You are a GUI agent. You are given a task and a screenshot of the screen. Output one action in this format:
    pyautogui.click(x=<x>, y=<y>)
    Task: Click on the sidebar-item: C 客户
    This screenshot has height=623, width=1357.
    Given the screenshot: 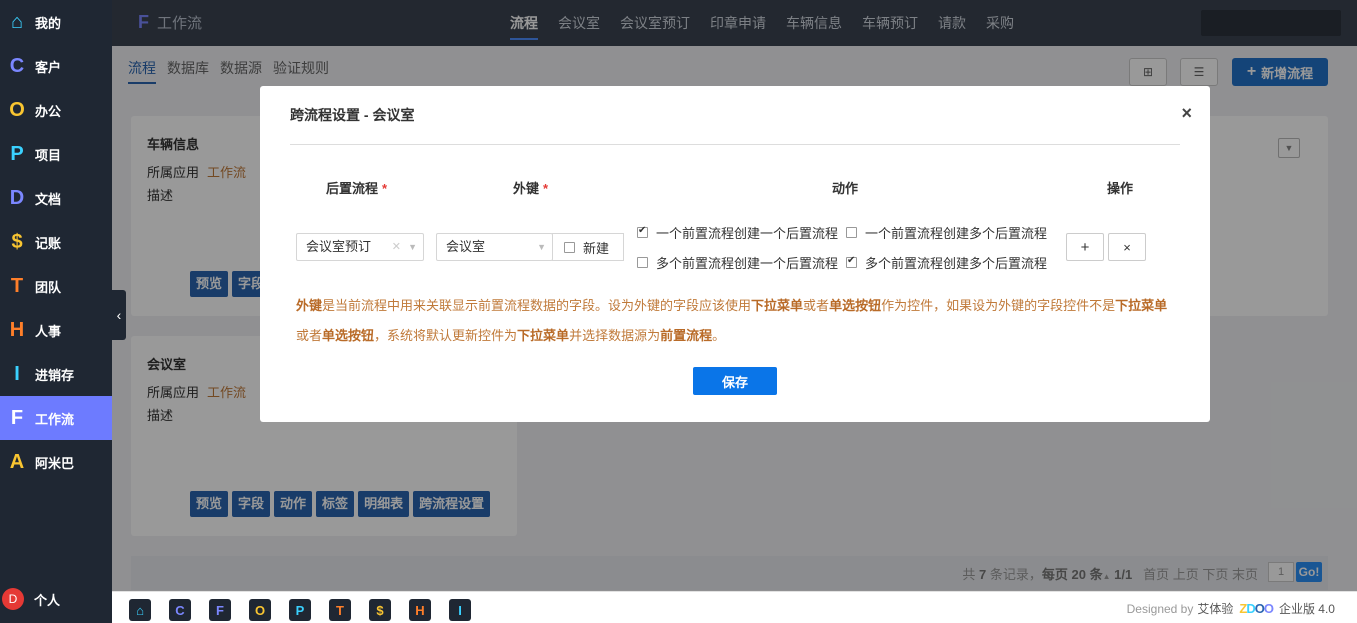 What is the action you would take?
    pyautogui.click(x=56, y=66)
    